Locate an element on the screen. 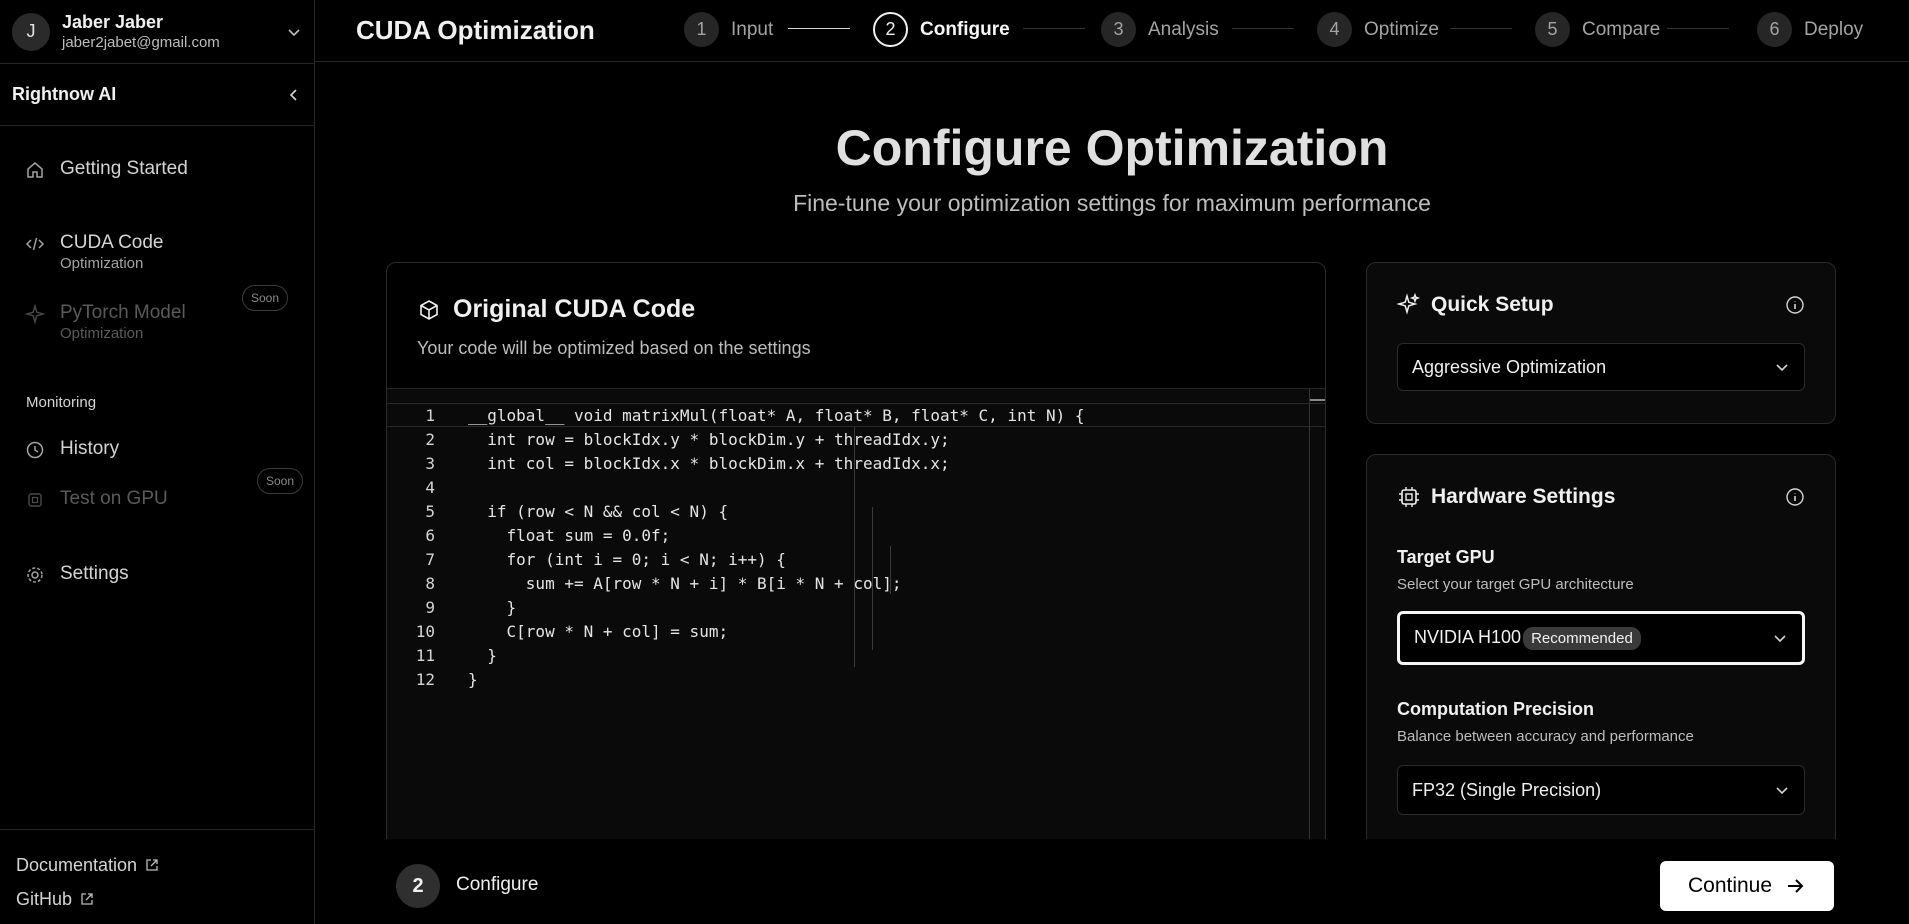 The width and height of the screenshot is (1909, 924). precision-select: FP32 (Single Precision) is located at coordinates (1601, 790).